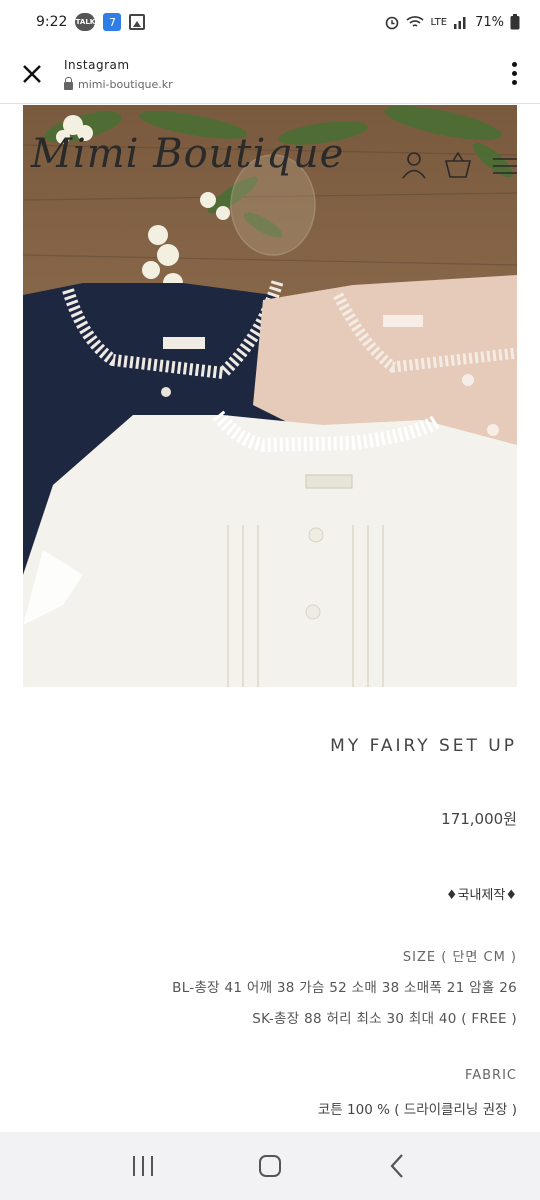 The height and width of the screenshot is (1200, 540). What do you see at coordinates (490, 1075) in the screenshot?
I see `fabric-heading: FABRIC` at bounding box center [490, 1075].